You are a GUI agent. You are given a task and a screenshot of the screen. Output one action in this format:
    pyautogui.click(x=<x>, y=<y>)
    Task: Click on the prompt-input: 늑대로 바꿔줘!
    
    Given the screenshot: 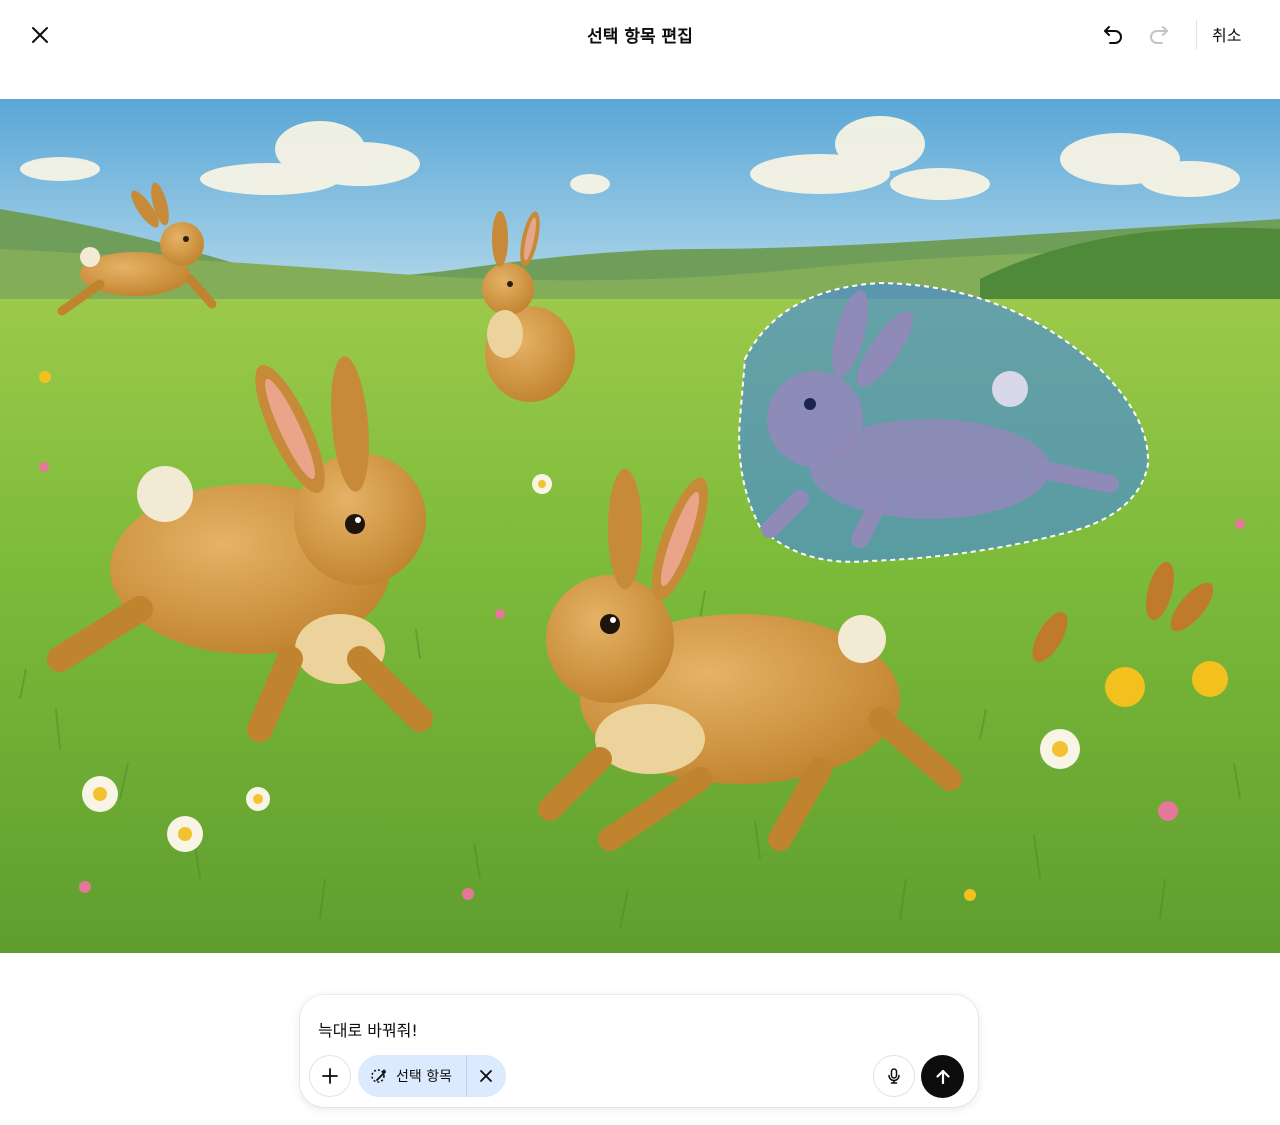 What is the action you would take?
    pyautogui.click(x=368, y=1029)
    